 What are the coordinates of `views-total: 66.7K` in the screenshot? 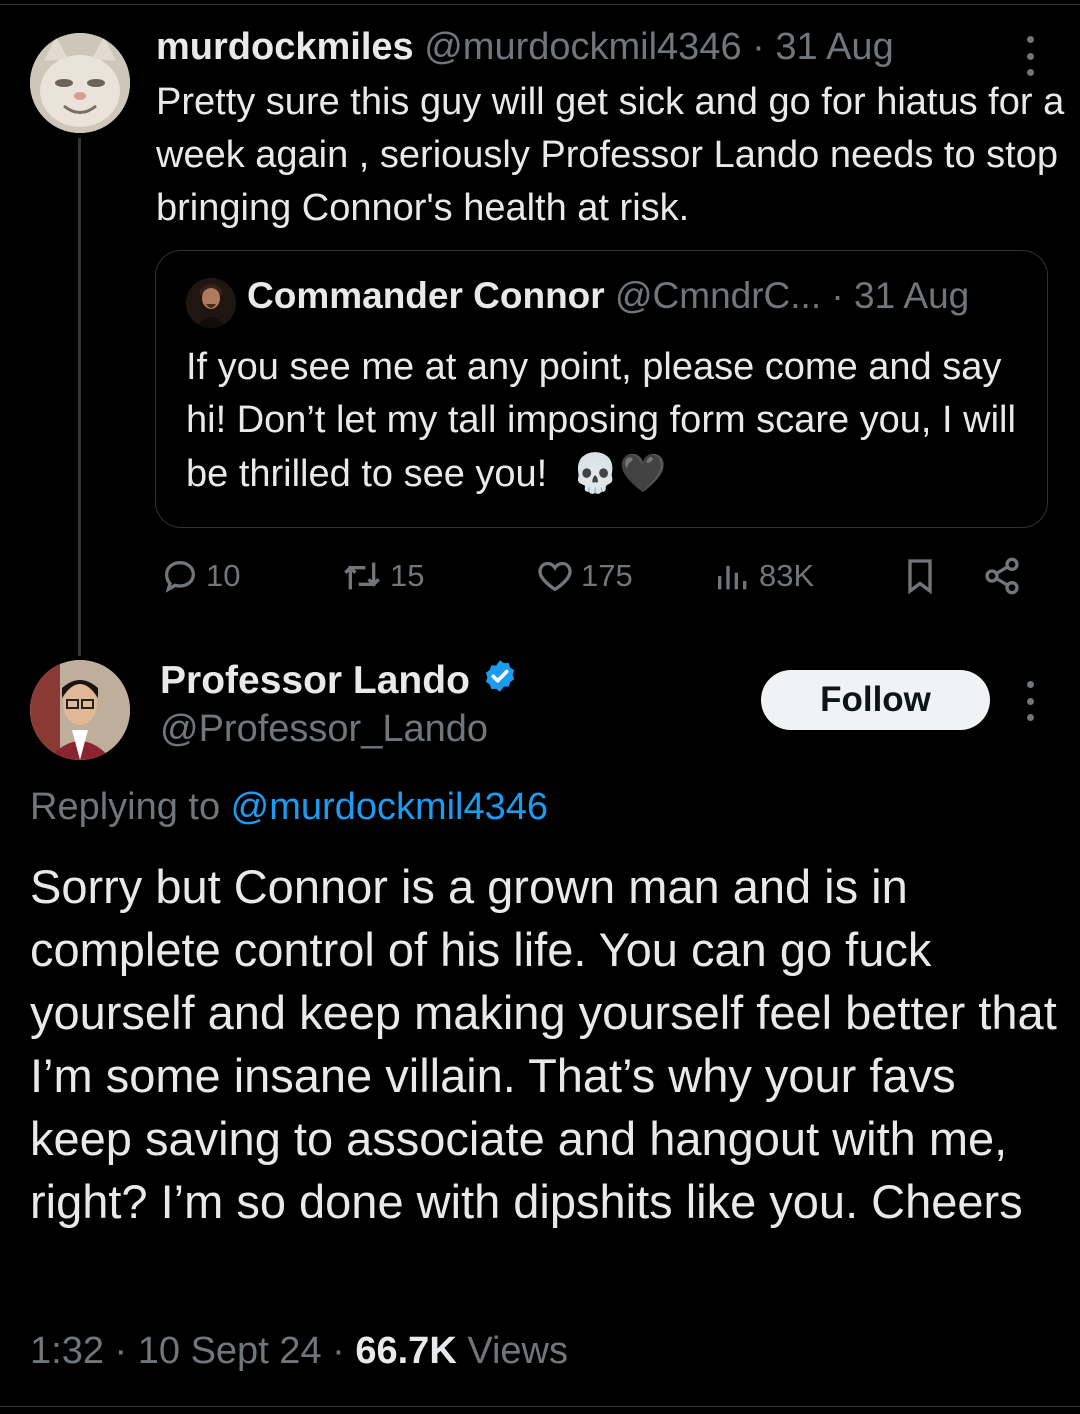 It's located at (405, 1351).